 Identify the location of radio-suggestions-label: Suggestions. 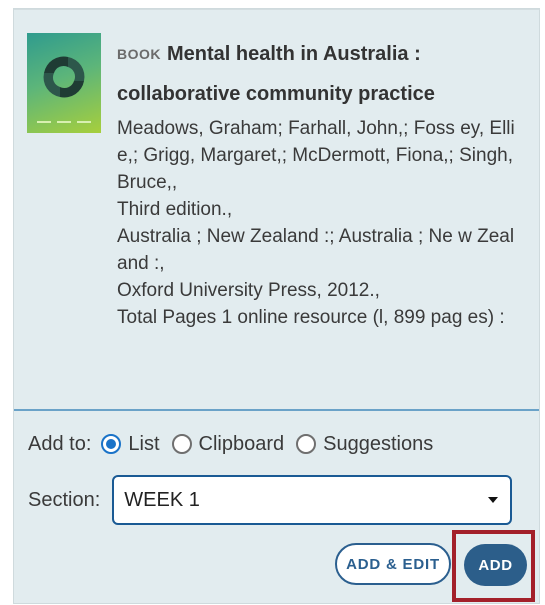
(378, 443).